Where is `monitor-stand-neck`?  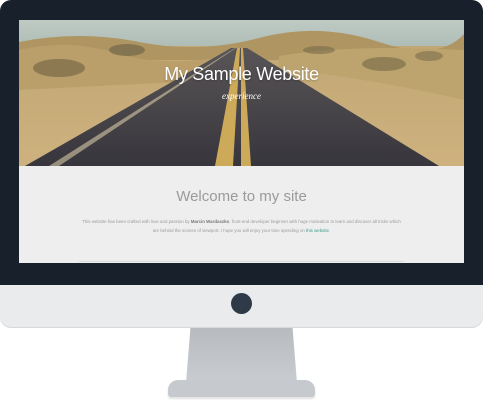
monitor-stand-neck is located at coordinates (241, 355).